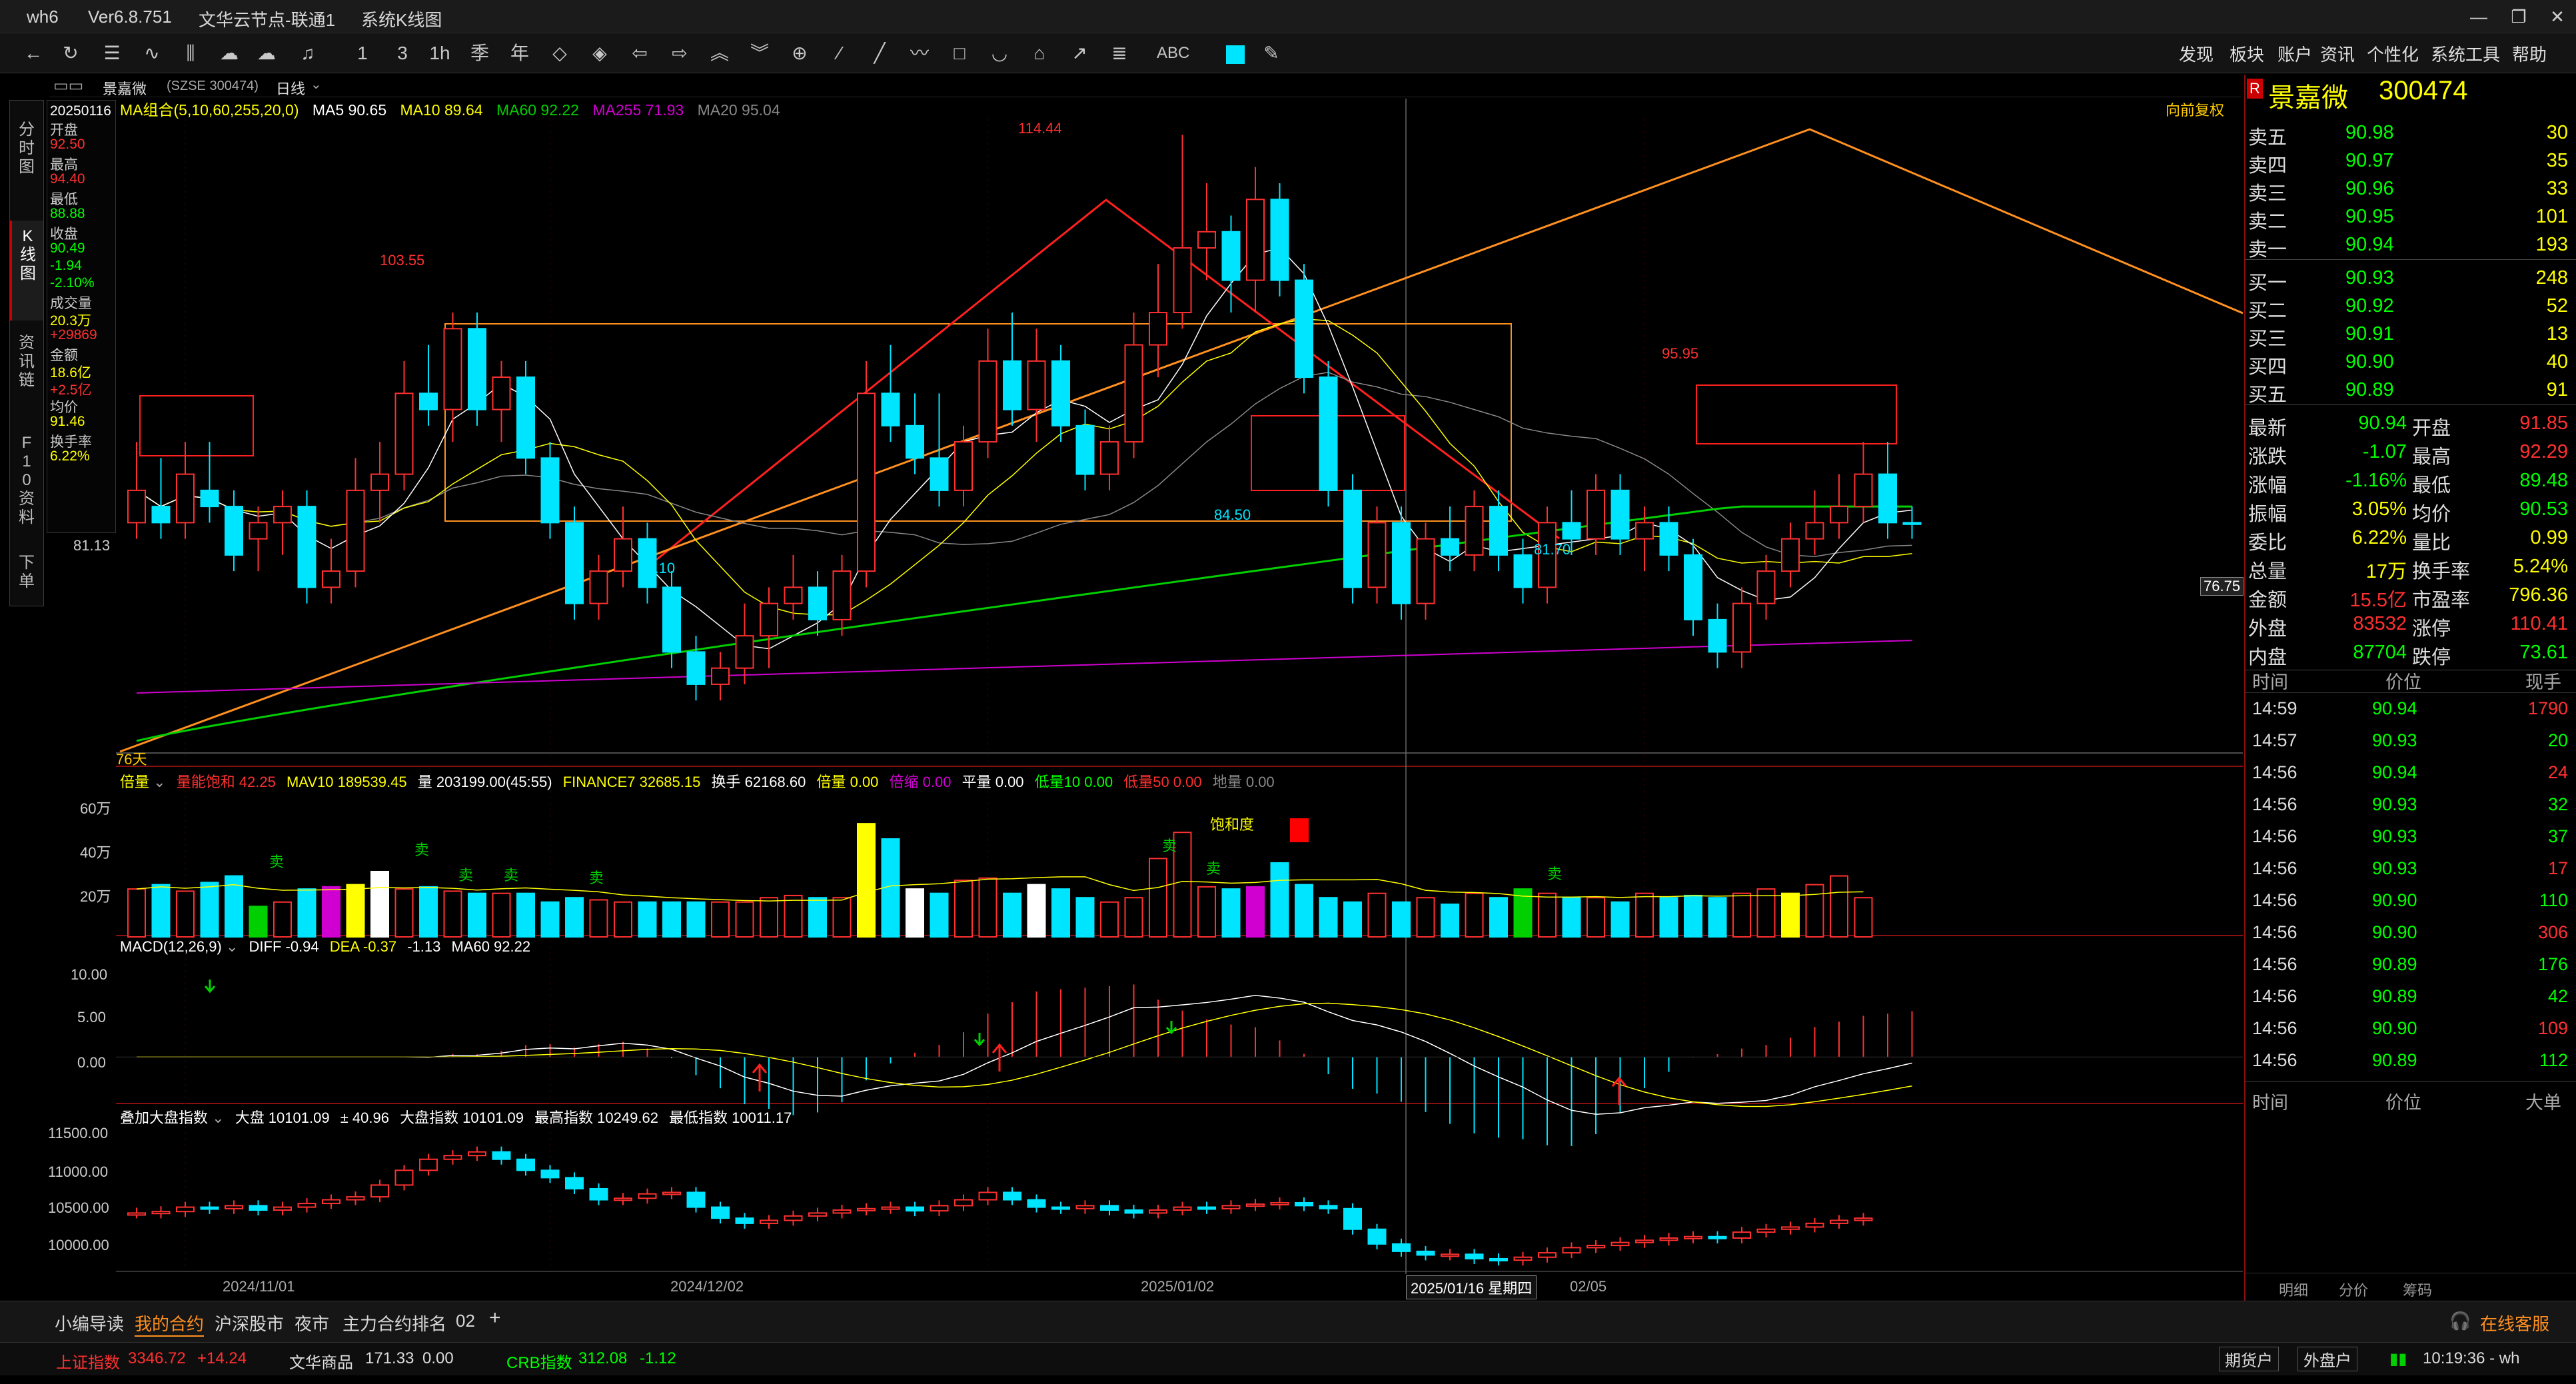 The image size is (2576, 1384). What do you see at coordinates (170, 1324) in the screenshot?
I see `tab-my-contracts: 我的合约` at bounding box center [170, 1324].